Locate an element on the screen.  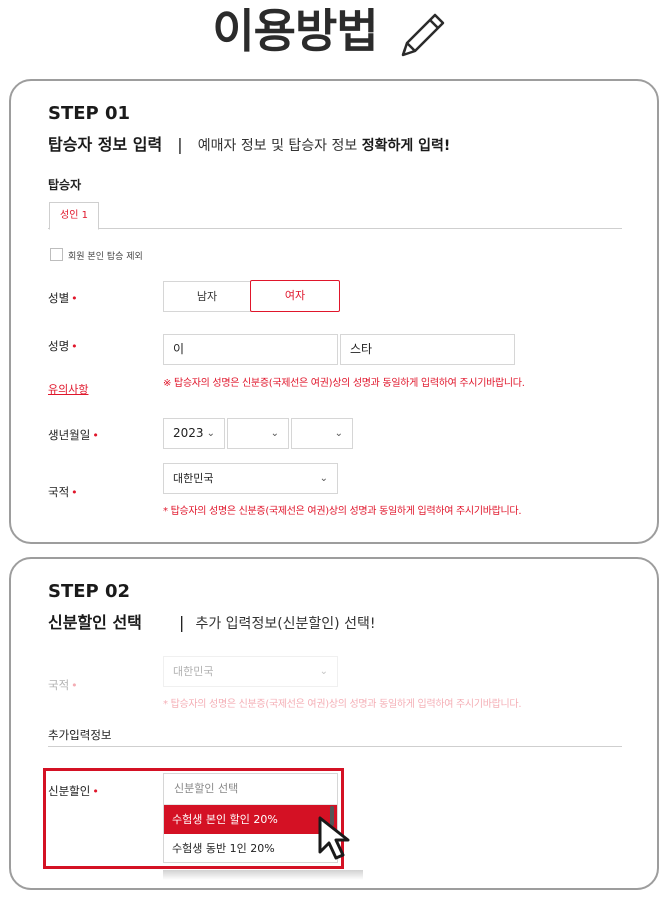
nationality-label: 국적 • is located at coordinates (63, 492).